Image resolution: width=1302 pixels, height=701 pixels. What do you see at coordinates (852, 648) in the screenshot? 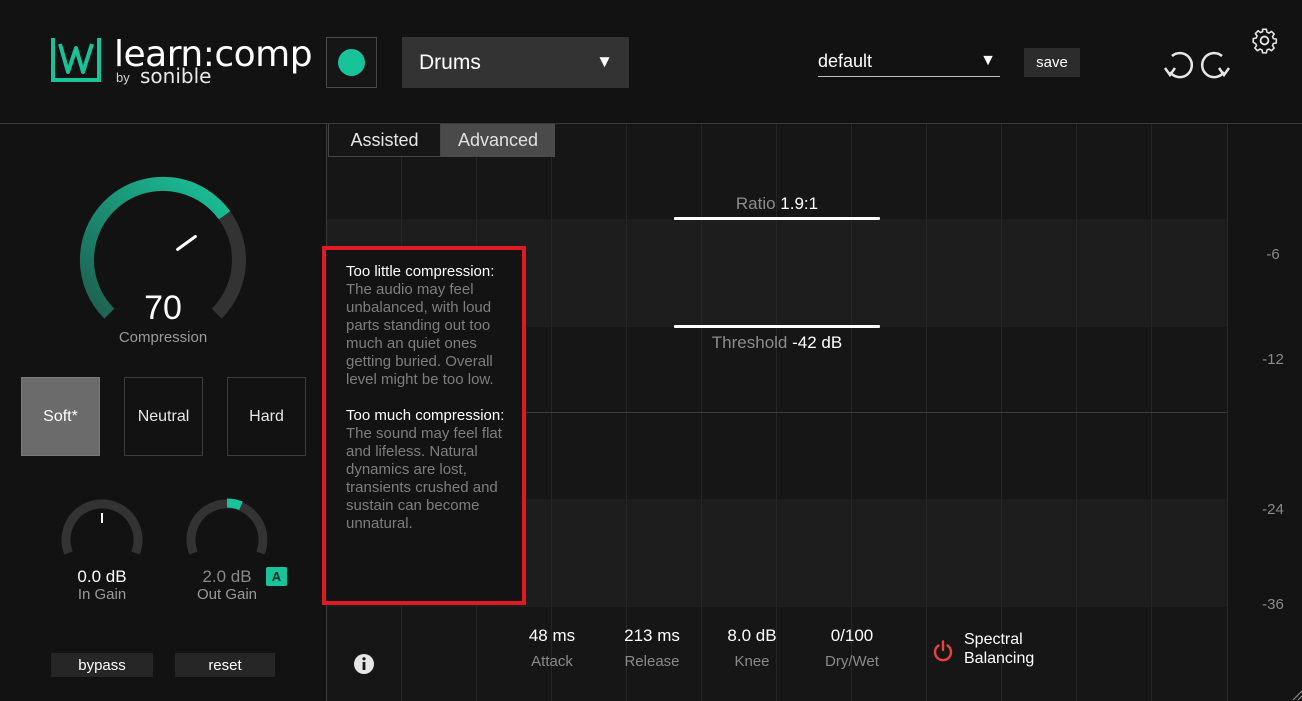
I see `dry-wet-param: 0/100 Dry/Wet` at bounding box center [852, 648].